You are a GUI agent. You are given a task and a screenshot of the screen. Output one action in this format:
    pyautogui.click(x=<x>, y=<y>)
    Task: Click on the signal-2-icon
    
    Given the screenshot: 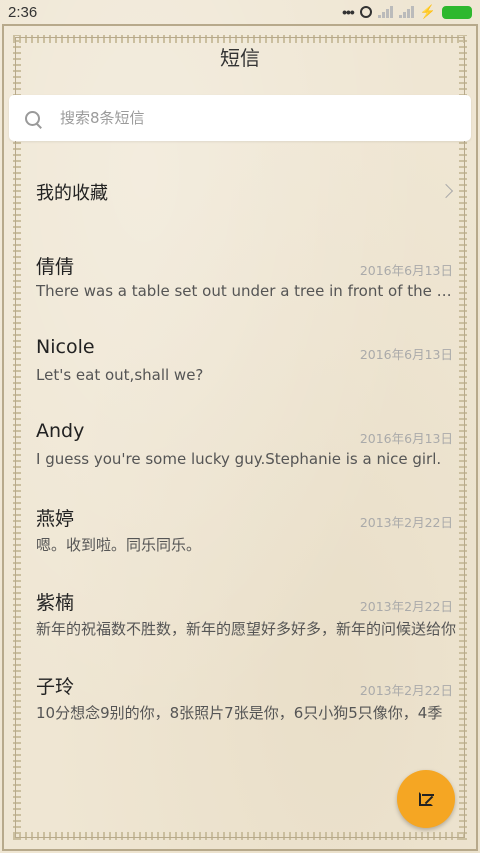 What is the action you would take?
    pyautogui.click(x=406, y=12)
    